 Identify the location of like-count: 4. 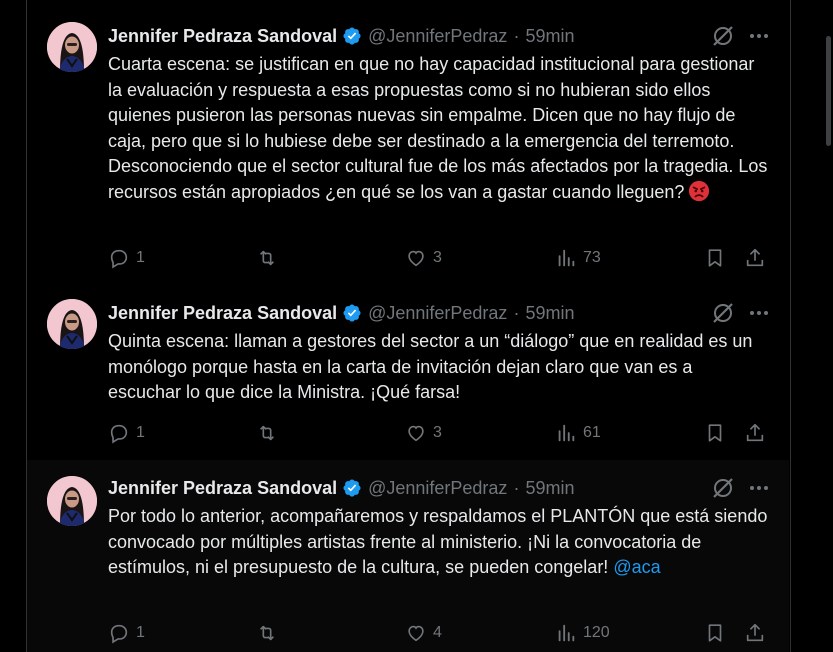
(437, 632).